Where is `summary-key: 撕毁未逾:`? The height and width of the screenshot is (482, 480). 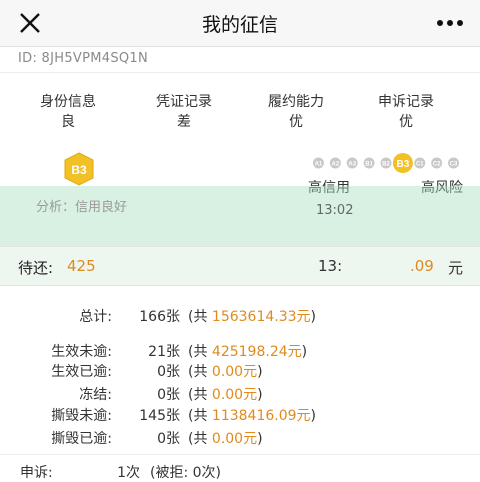
summary-key: 撕毁未逾: is located at coordinates (81, 416).